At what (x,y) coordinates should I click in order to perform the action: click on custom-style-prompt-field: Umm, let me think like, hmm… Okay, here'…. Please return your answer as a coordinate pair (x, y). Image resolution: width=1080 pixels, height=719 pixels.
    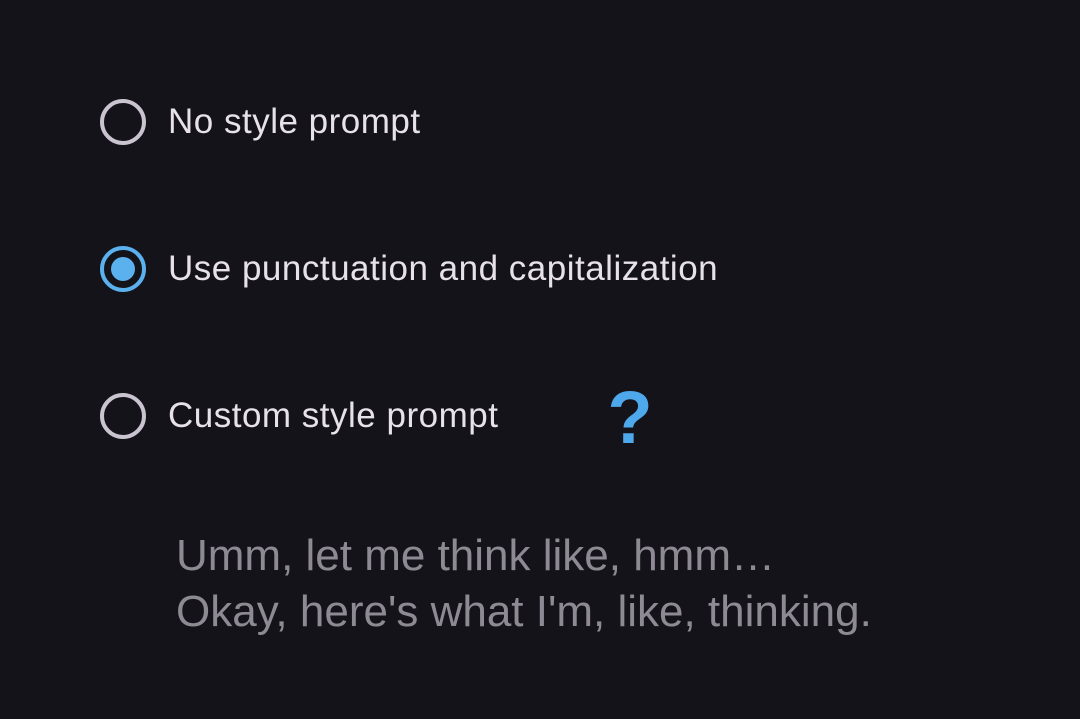
    Looking at the image, I should click on (616, 584).